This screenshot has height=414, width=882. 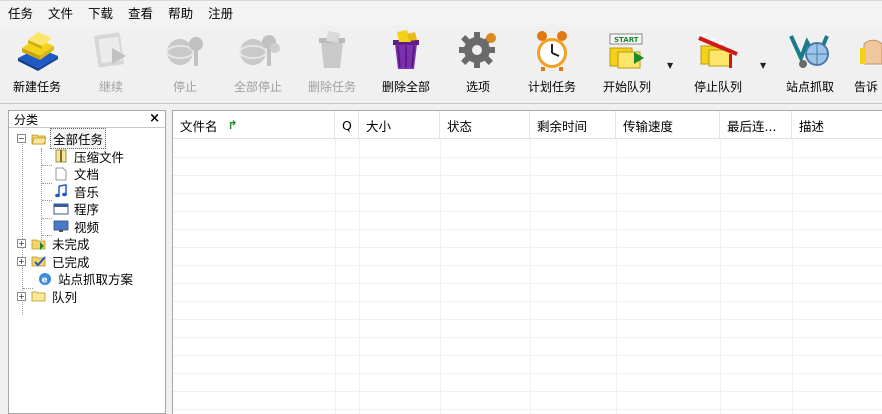 What do you see at coordinates (99, 157) in the screenshot?
I see `tree-label-compressed: 压缩文件` at bounding box center [99, 157].